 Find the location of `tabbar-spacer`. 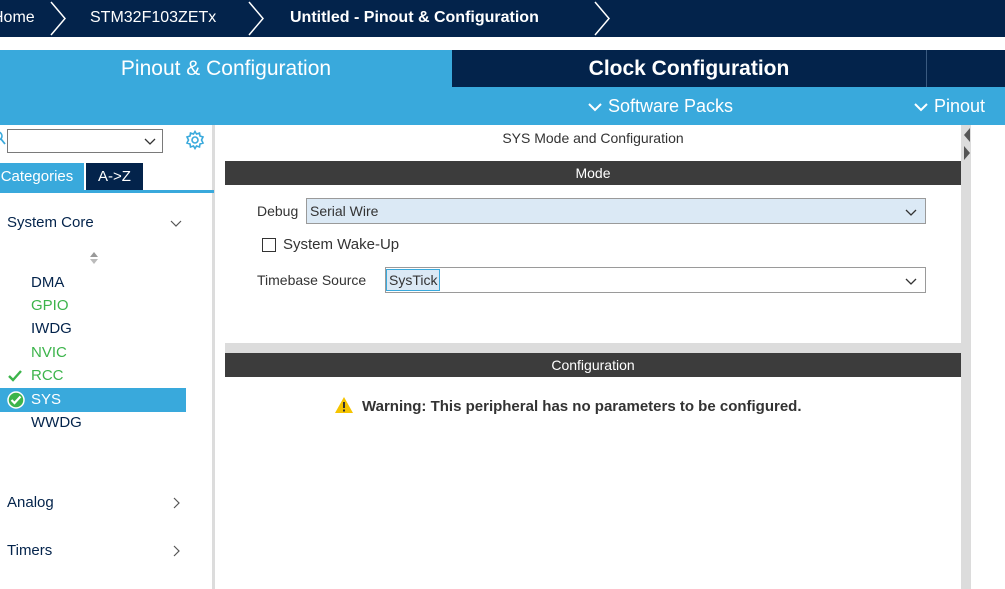

tabbar-spacer is located at coordinates (502, 43).